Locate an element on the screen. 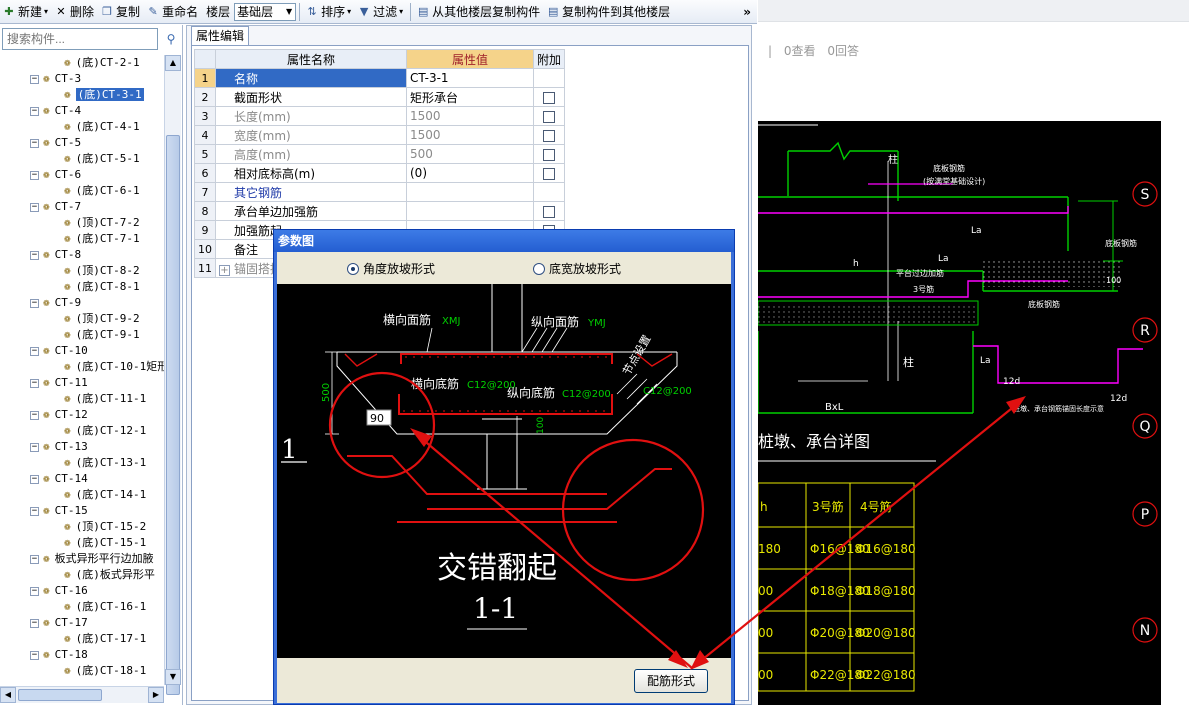 This screenshot has height=705, width=1189. tree-item: ❁ (底)CT-2-1 is located at coordinates (102, 63).